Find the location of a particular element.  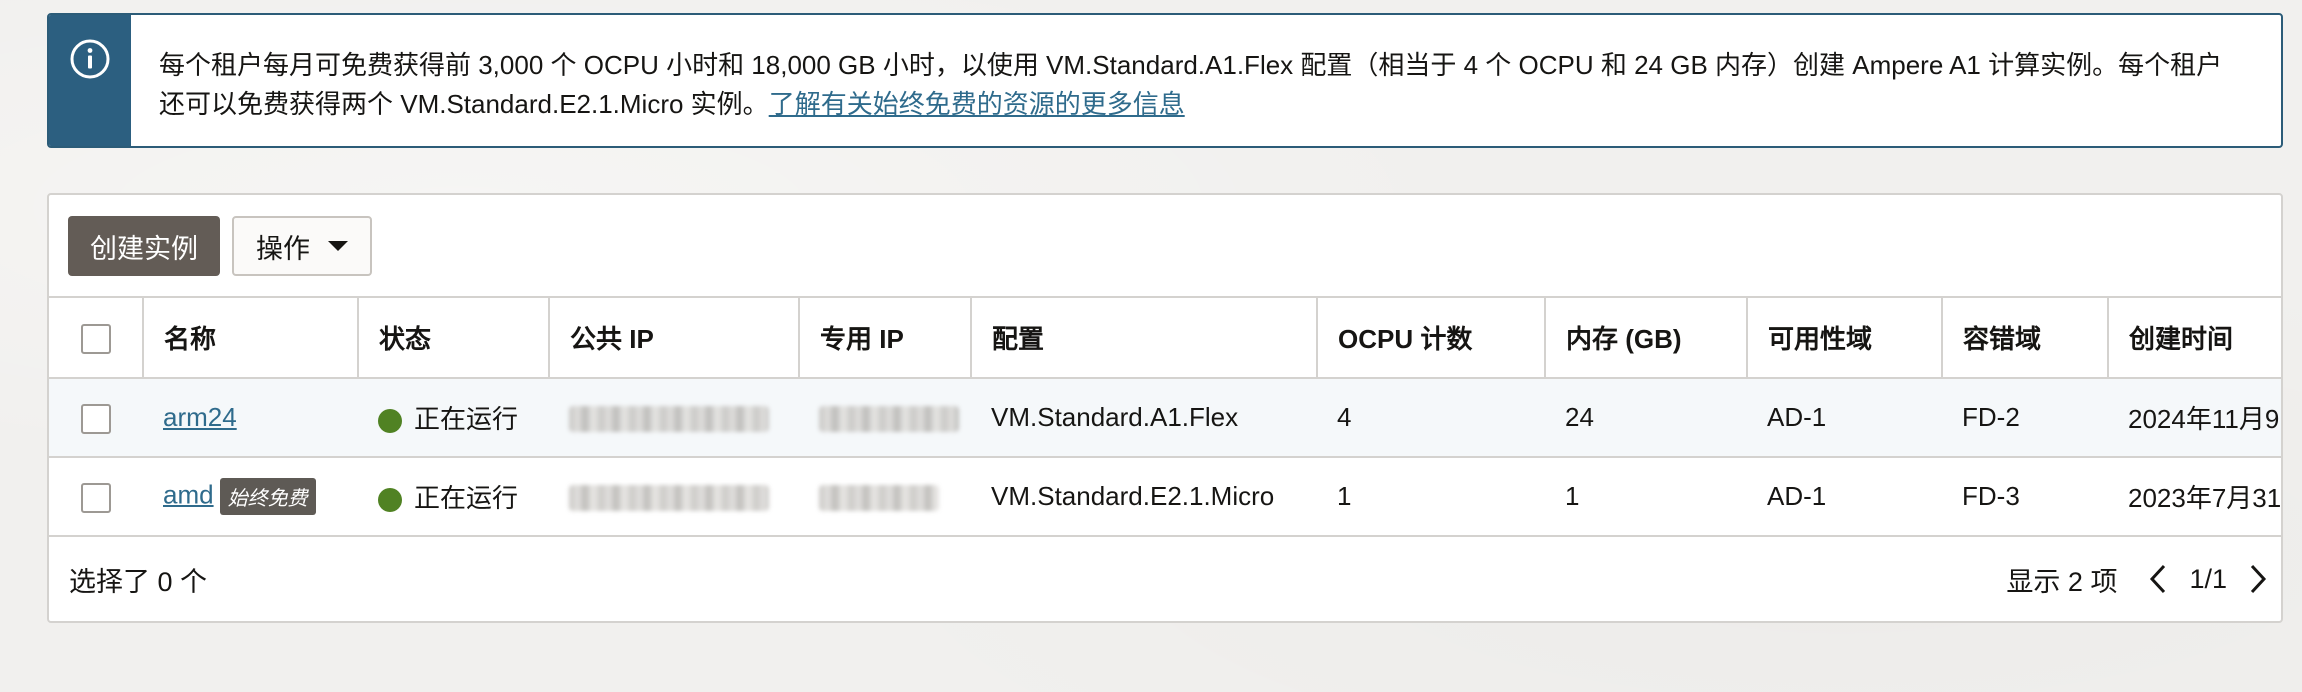

column-header-created: 创建时间 is located at coordinates (2194, 337).